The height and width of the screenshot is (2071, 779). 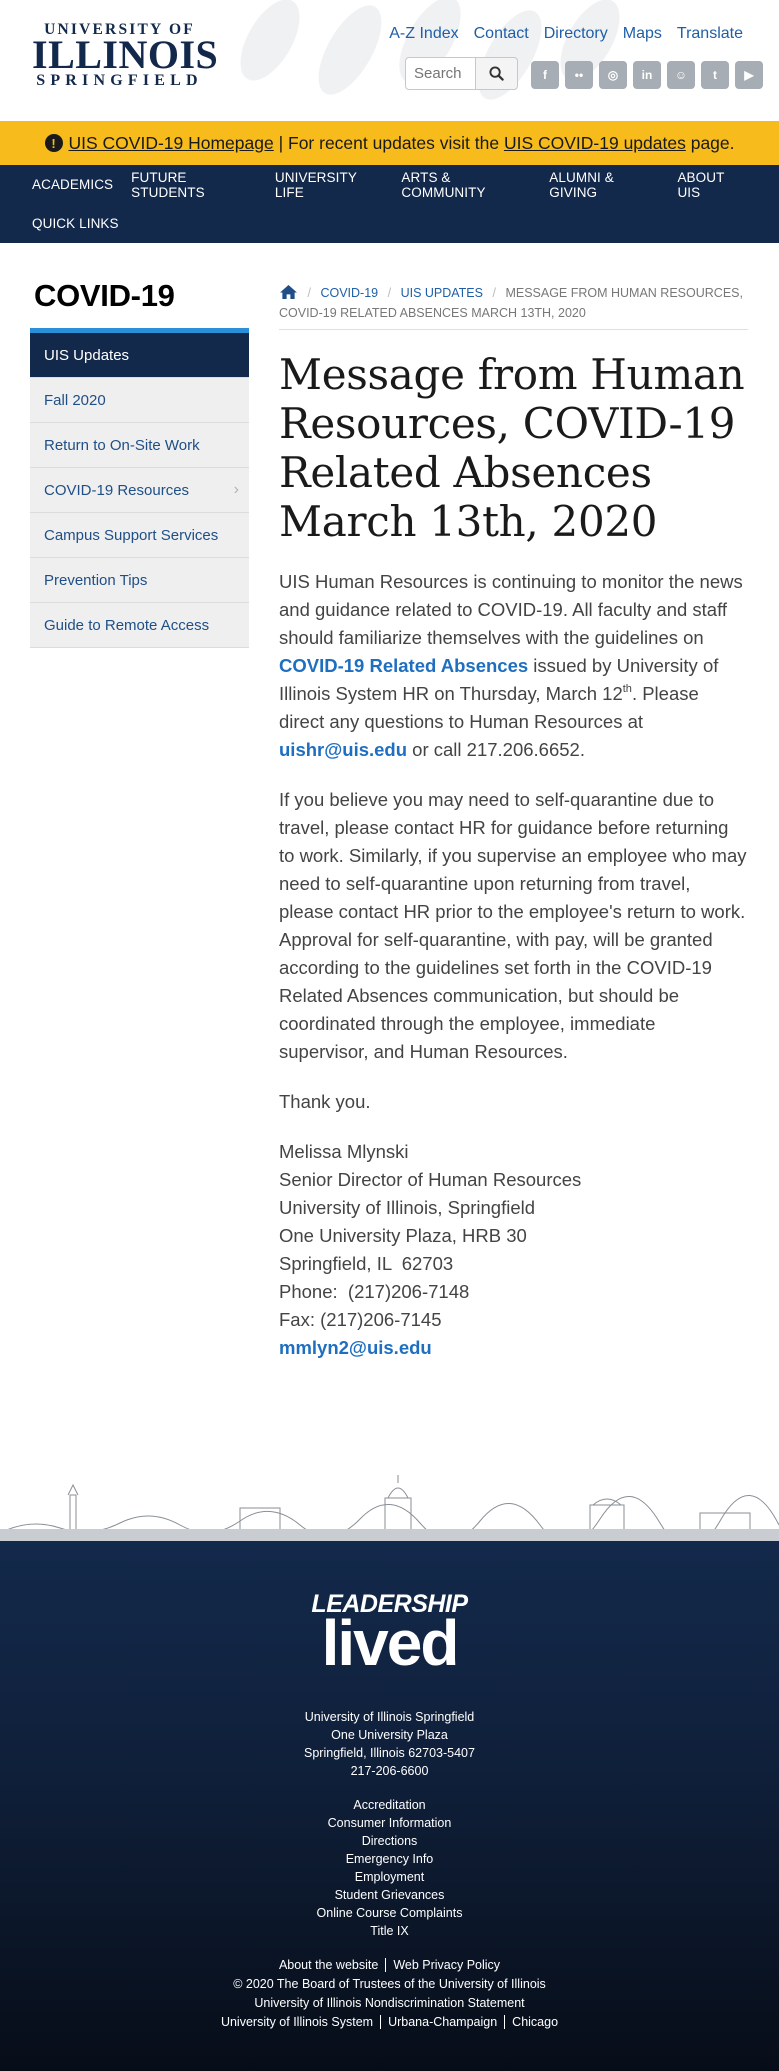 What do you see at coordinates (531, 2022) in the screenshot?
I see `footer-link-chicago: Chicago` at bounding box center [531, 2022].